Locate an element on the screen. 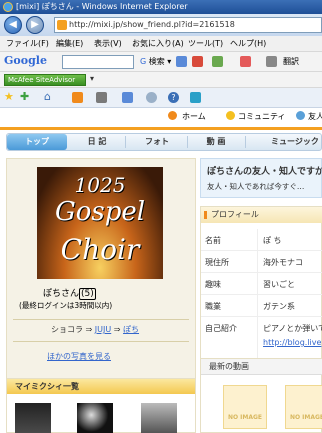 The width and height of the screenshot is (322, 433). tools-icon is located at coordinates (151, 97).